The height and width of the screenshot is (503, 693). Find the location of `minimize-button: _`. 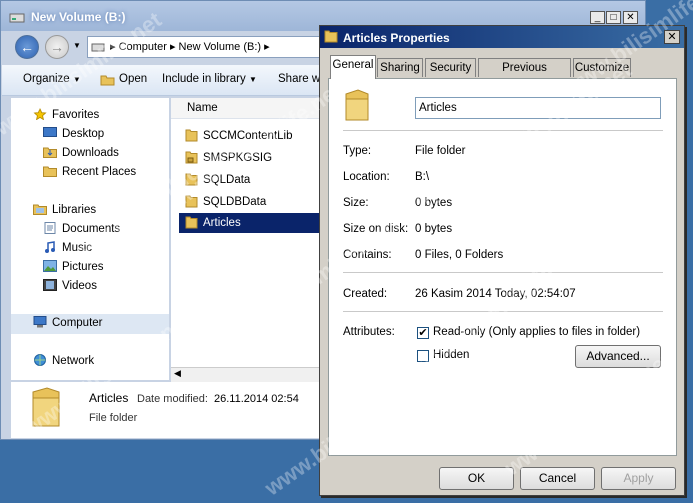

minimize-button: _ is located at coordinates (597, 17).